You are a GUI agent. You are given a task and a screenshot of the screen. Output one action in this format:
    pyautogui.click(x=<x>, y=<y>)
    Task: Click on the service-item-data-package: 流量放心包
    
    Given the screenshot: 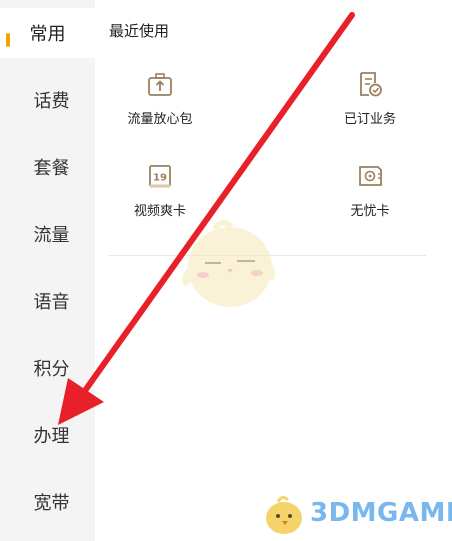 What is the action you would take?
    pyautogui.click(x=160, y=98)
    